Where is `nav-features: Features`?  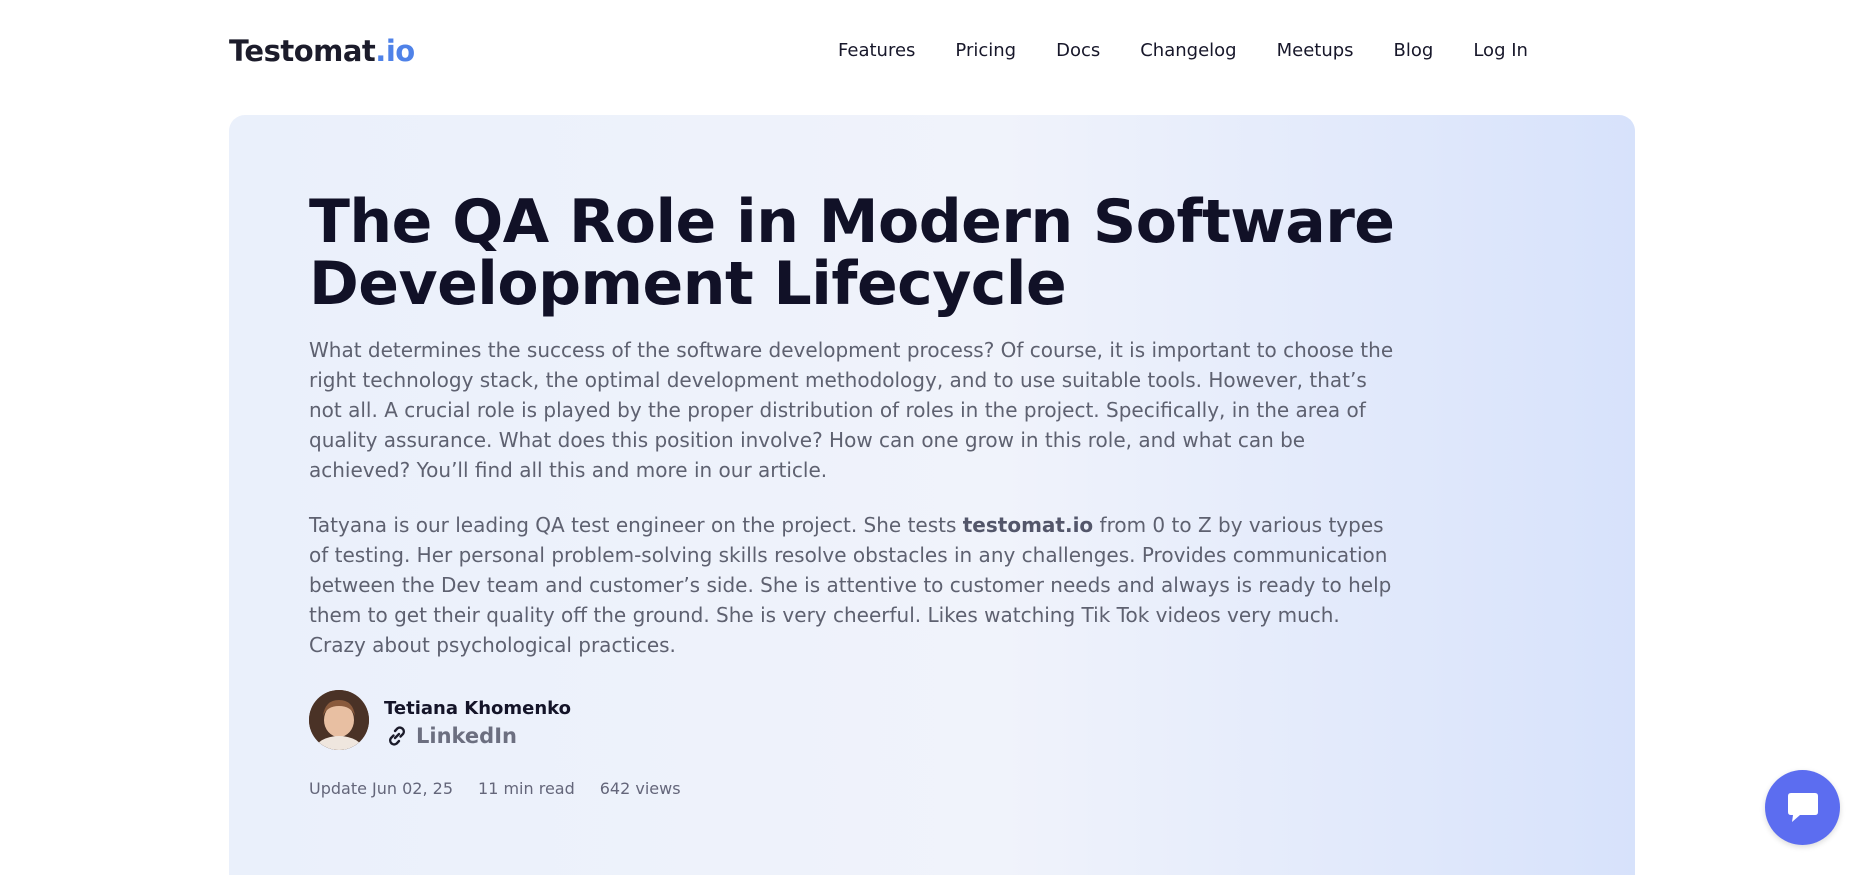 nav-features: Features is located at coordinates (876, 50).